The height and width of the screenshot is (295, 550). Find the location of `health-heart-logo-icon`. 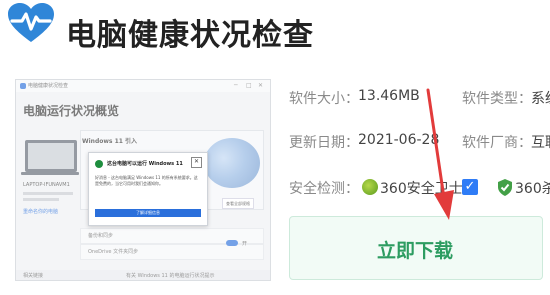

health-heart-logo-icon is located at coordinates (31, 22).